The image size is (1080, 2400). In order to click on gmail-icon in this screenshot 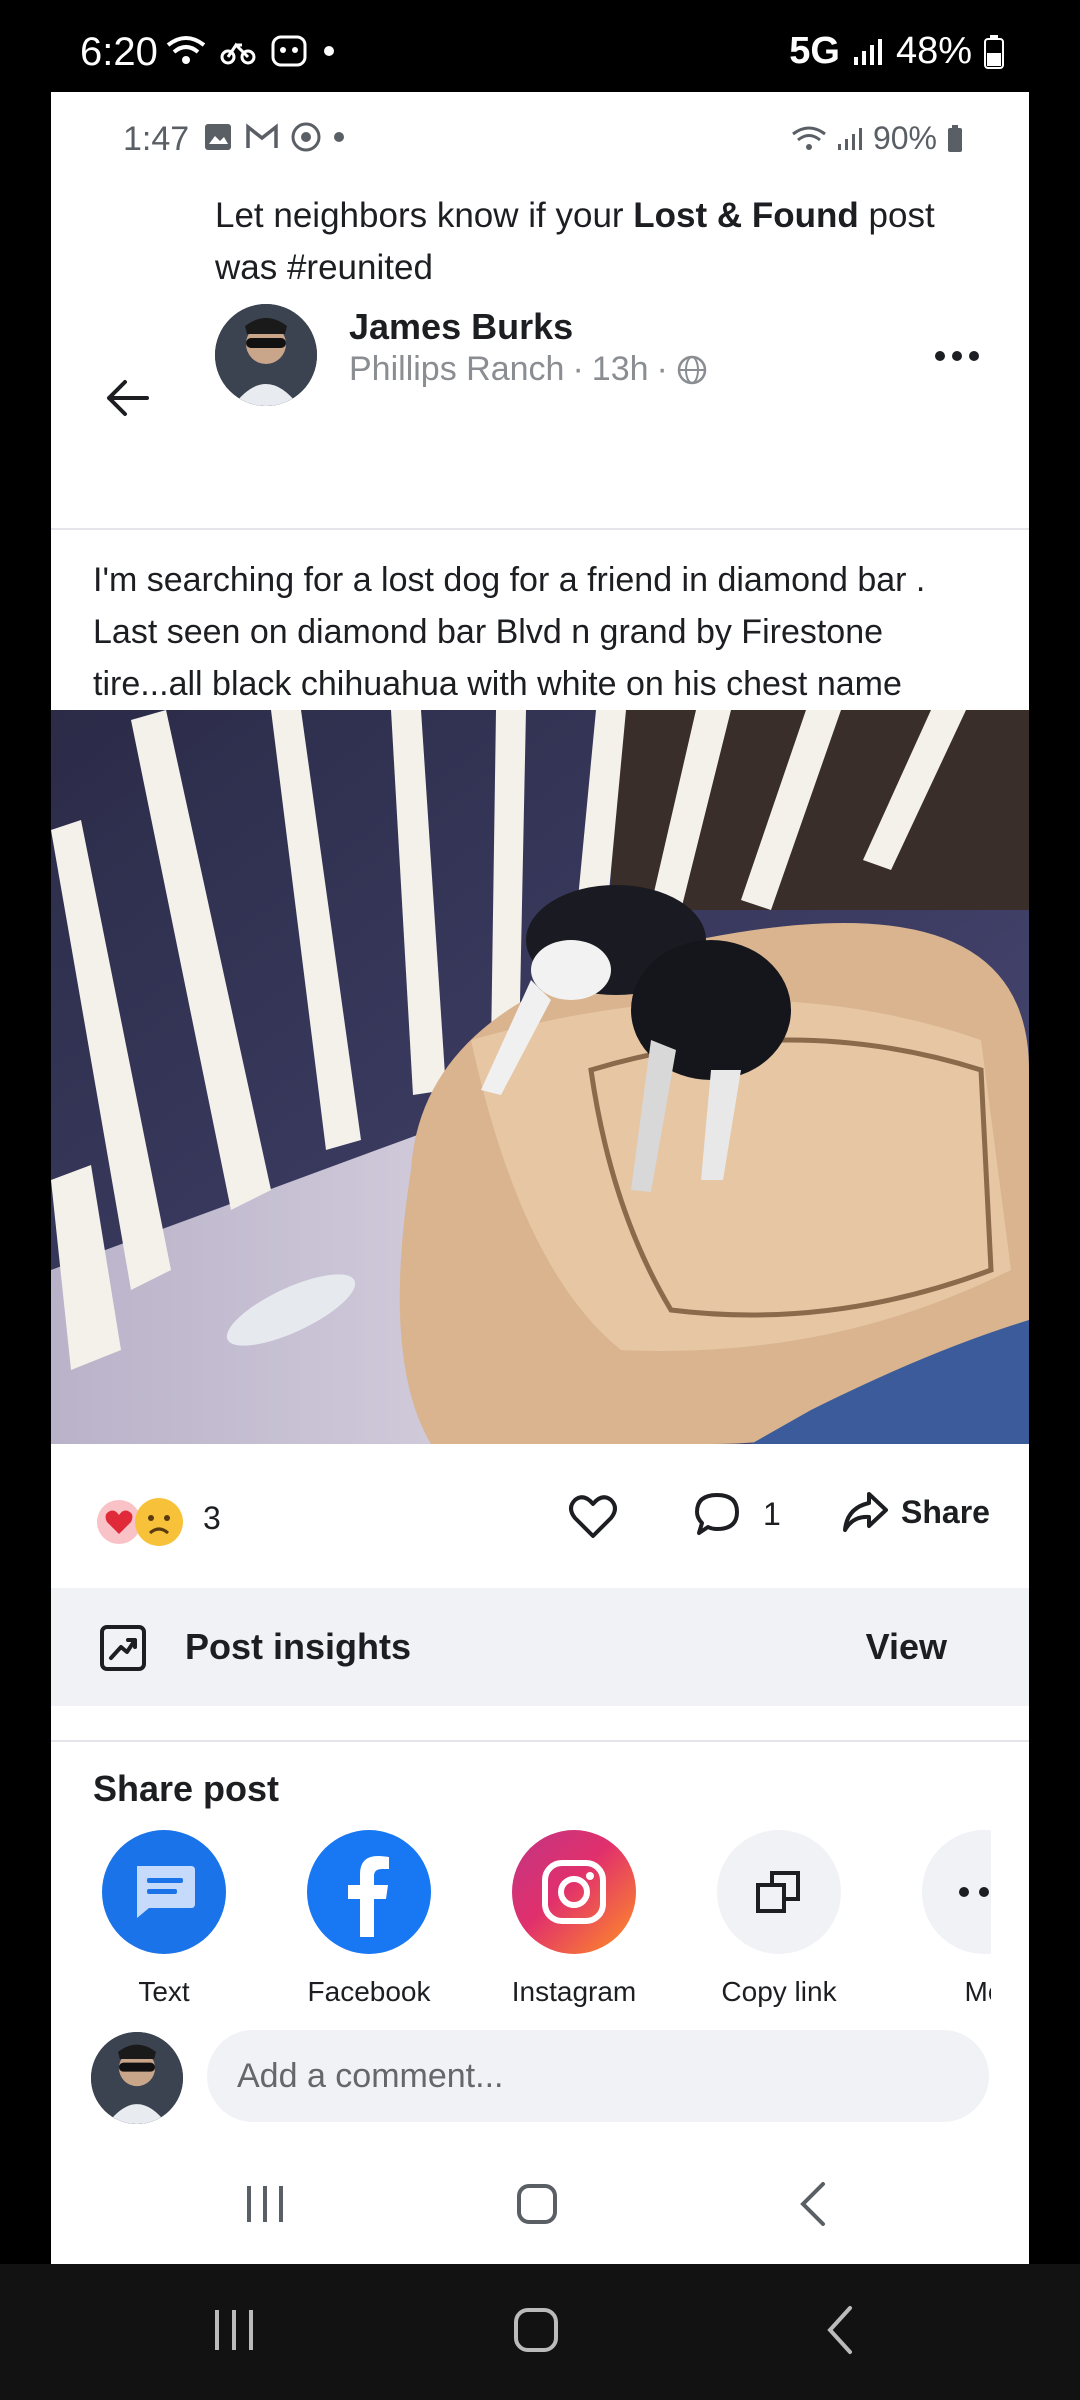, I will do `click(262, 135)`.